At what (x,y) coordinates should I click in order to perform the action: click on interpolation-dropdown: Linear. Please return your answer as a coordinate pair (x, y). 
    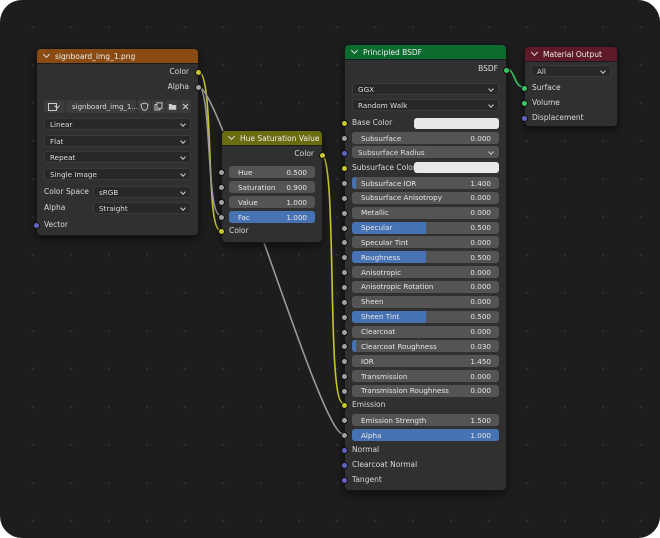
    Looking at the image, I should click on (117, 124).